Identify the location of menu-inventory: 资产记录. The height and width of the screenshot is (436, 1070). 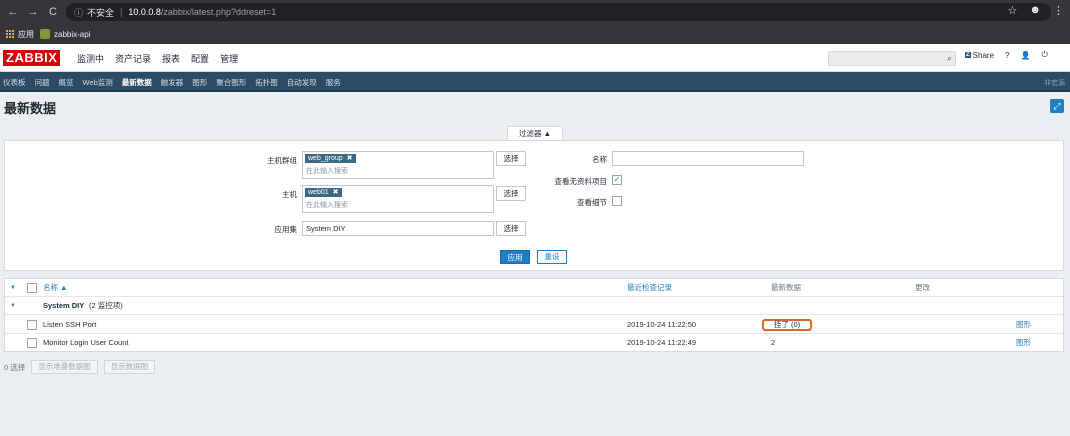
(133, 58).